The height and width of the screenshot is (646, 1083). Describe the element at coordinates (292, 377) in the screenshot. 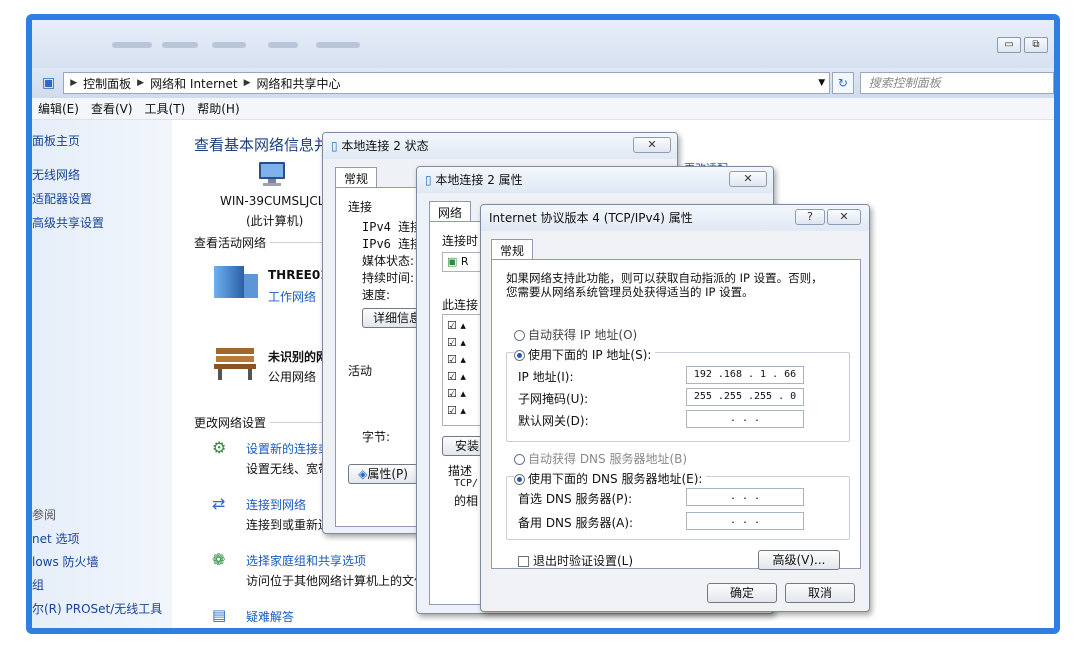

I see `network-type-public: 公用网络` at that location.